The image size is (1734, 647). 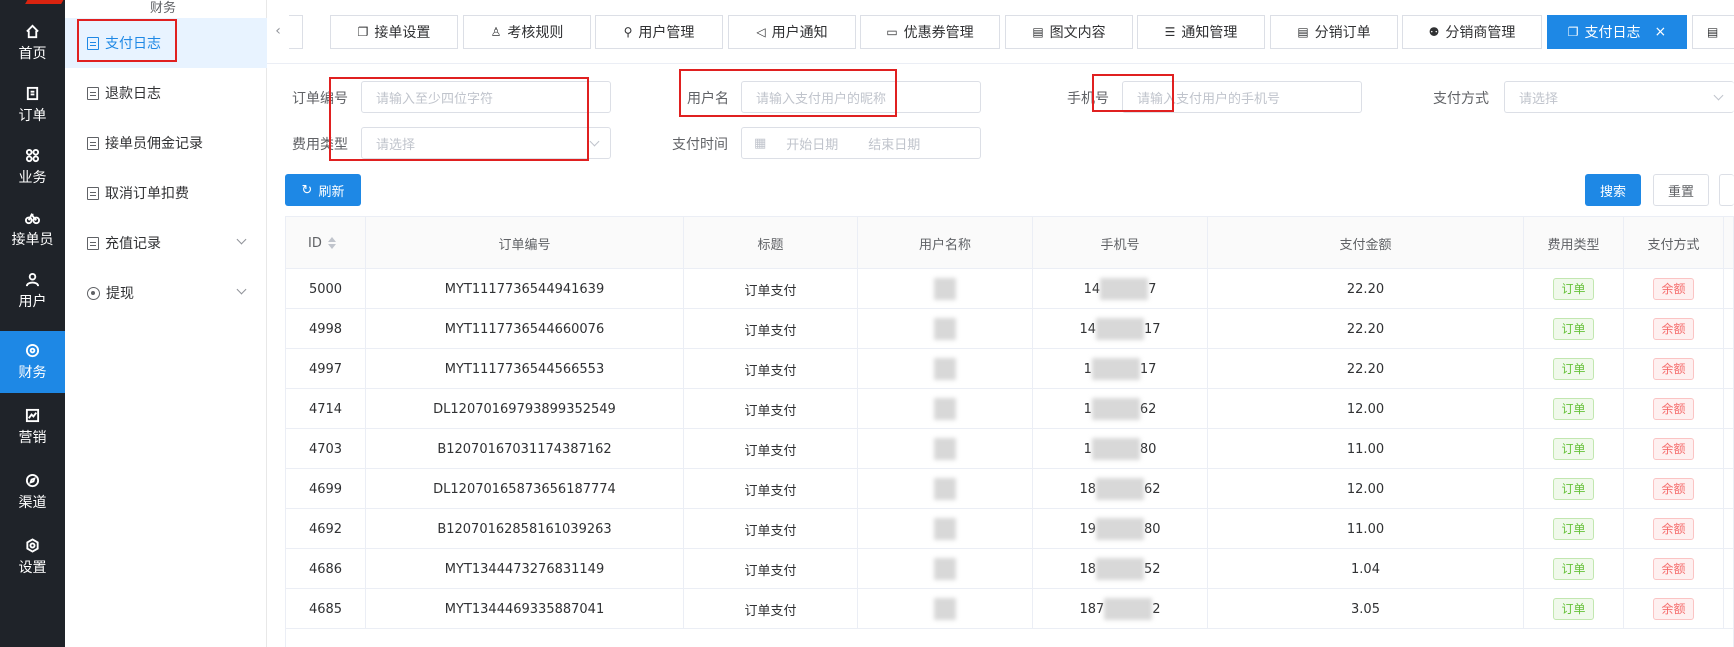 I want to click on fee-type-select: 请选择, so click(x=486, y=143).